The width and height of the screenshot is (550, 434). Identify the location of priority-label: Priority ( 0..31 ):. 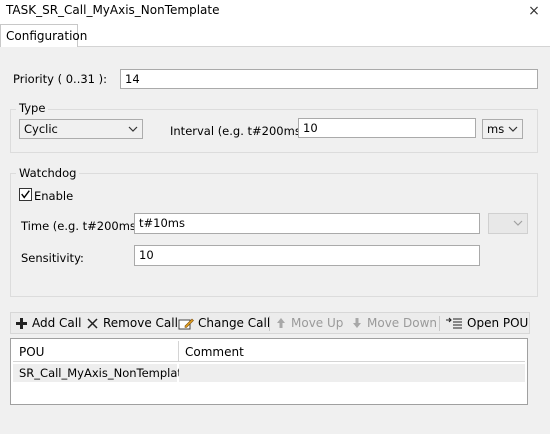
(60, 79).